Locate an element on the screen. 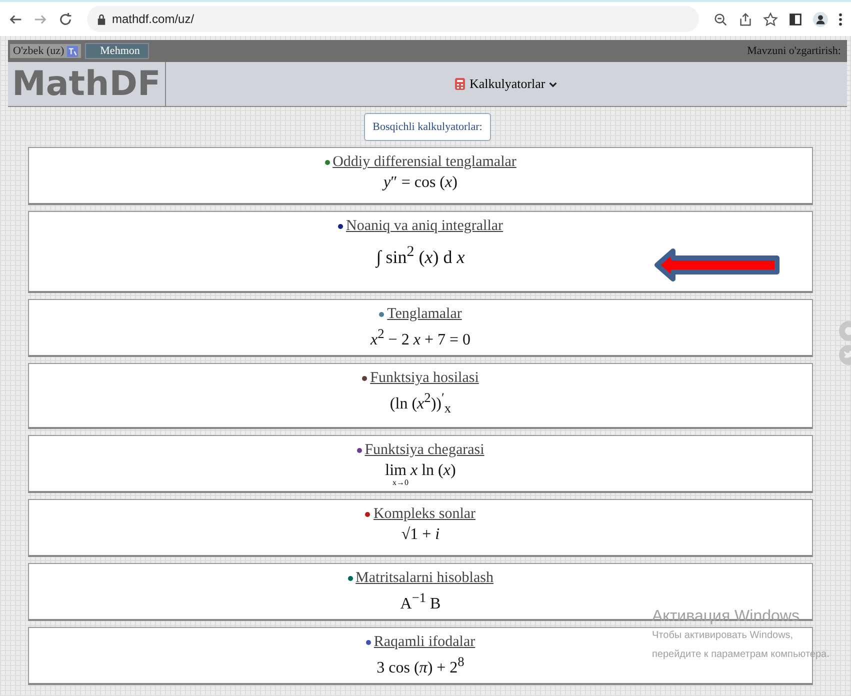 Image resolution: width=851 pixels, height=696 pixels. formula: A$^{−1}$ B is located at coordinates (420, 602).